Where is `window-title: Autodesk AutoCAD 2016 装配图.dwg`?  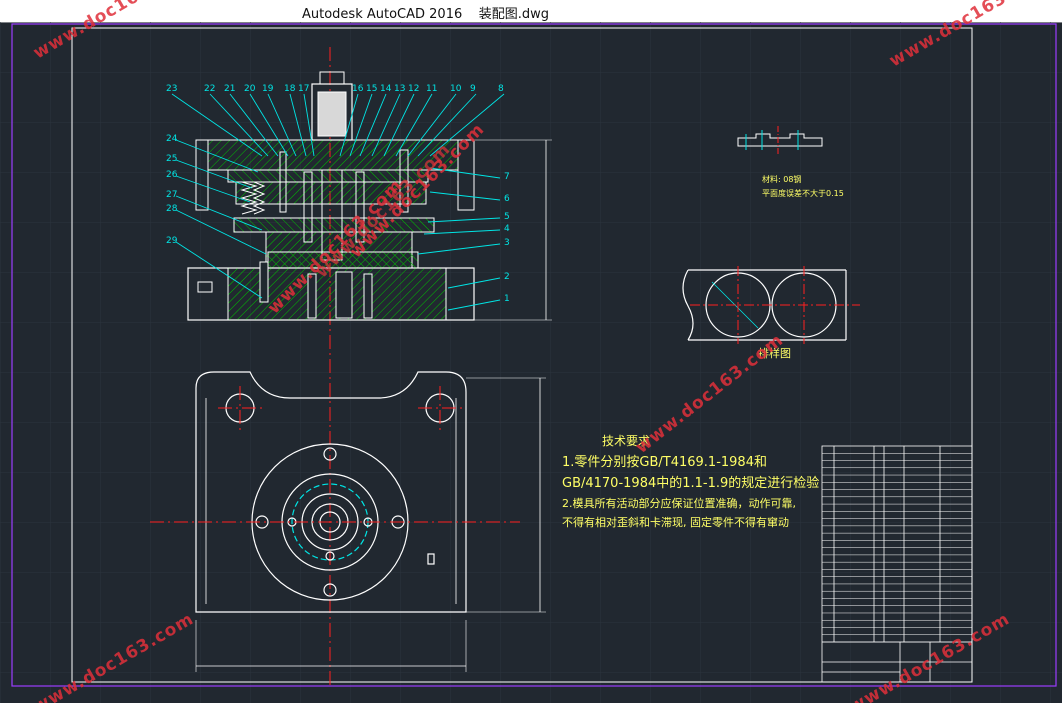
window-title: Autodesk AutoCAD 2016 装配图.dwg is located at coordinates (425, 12).